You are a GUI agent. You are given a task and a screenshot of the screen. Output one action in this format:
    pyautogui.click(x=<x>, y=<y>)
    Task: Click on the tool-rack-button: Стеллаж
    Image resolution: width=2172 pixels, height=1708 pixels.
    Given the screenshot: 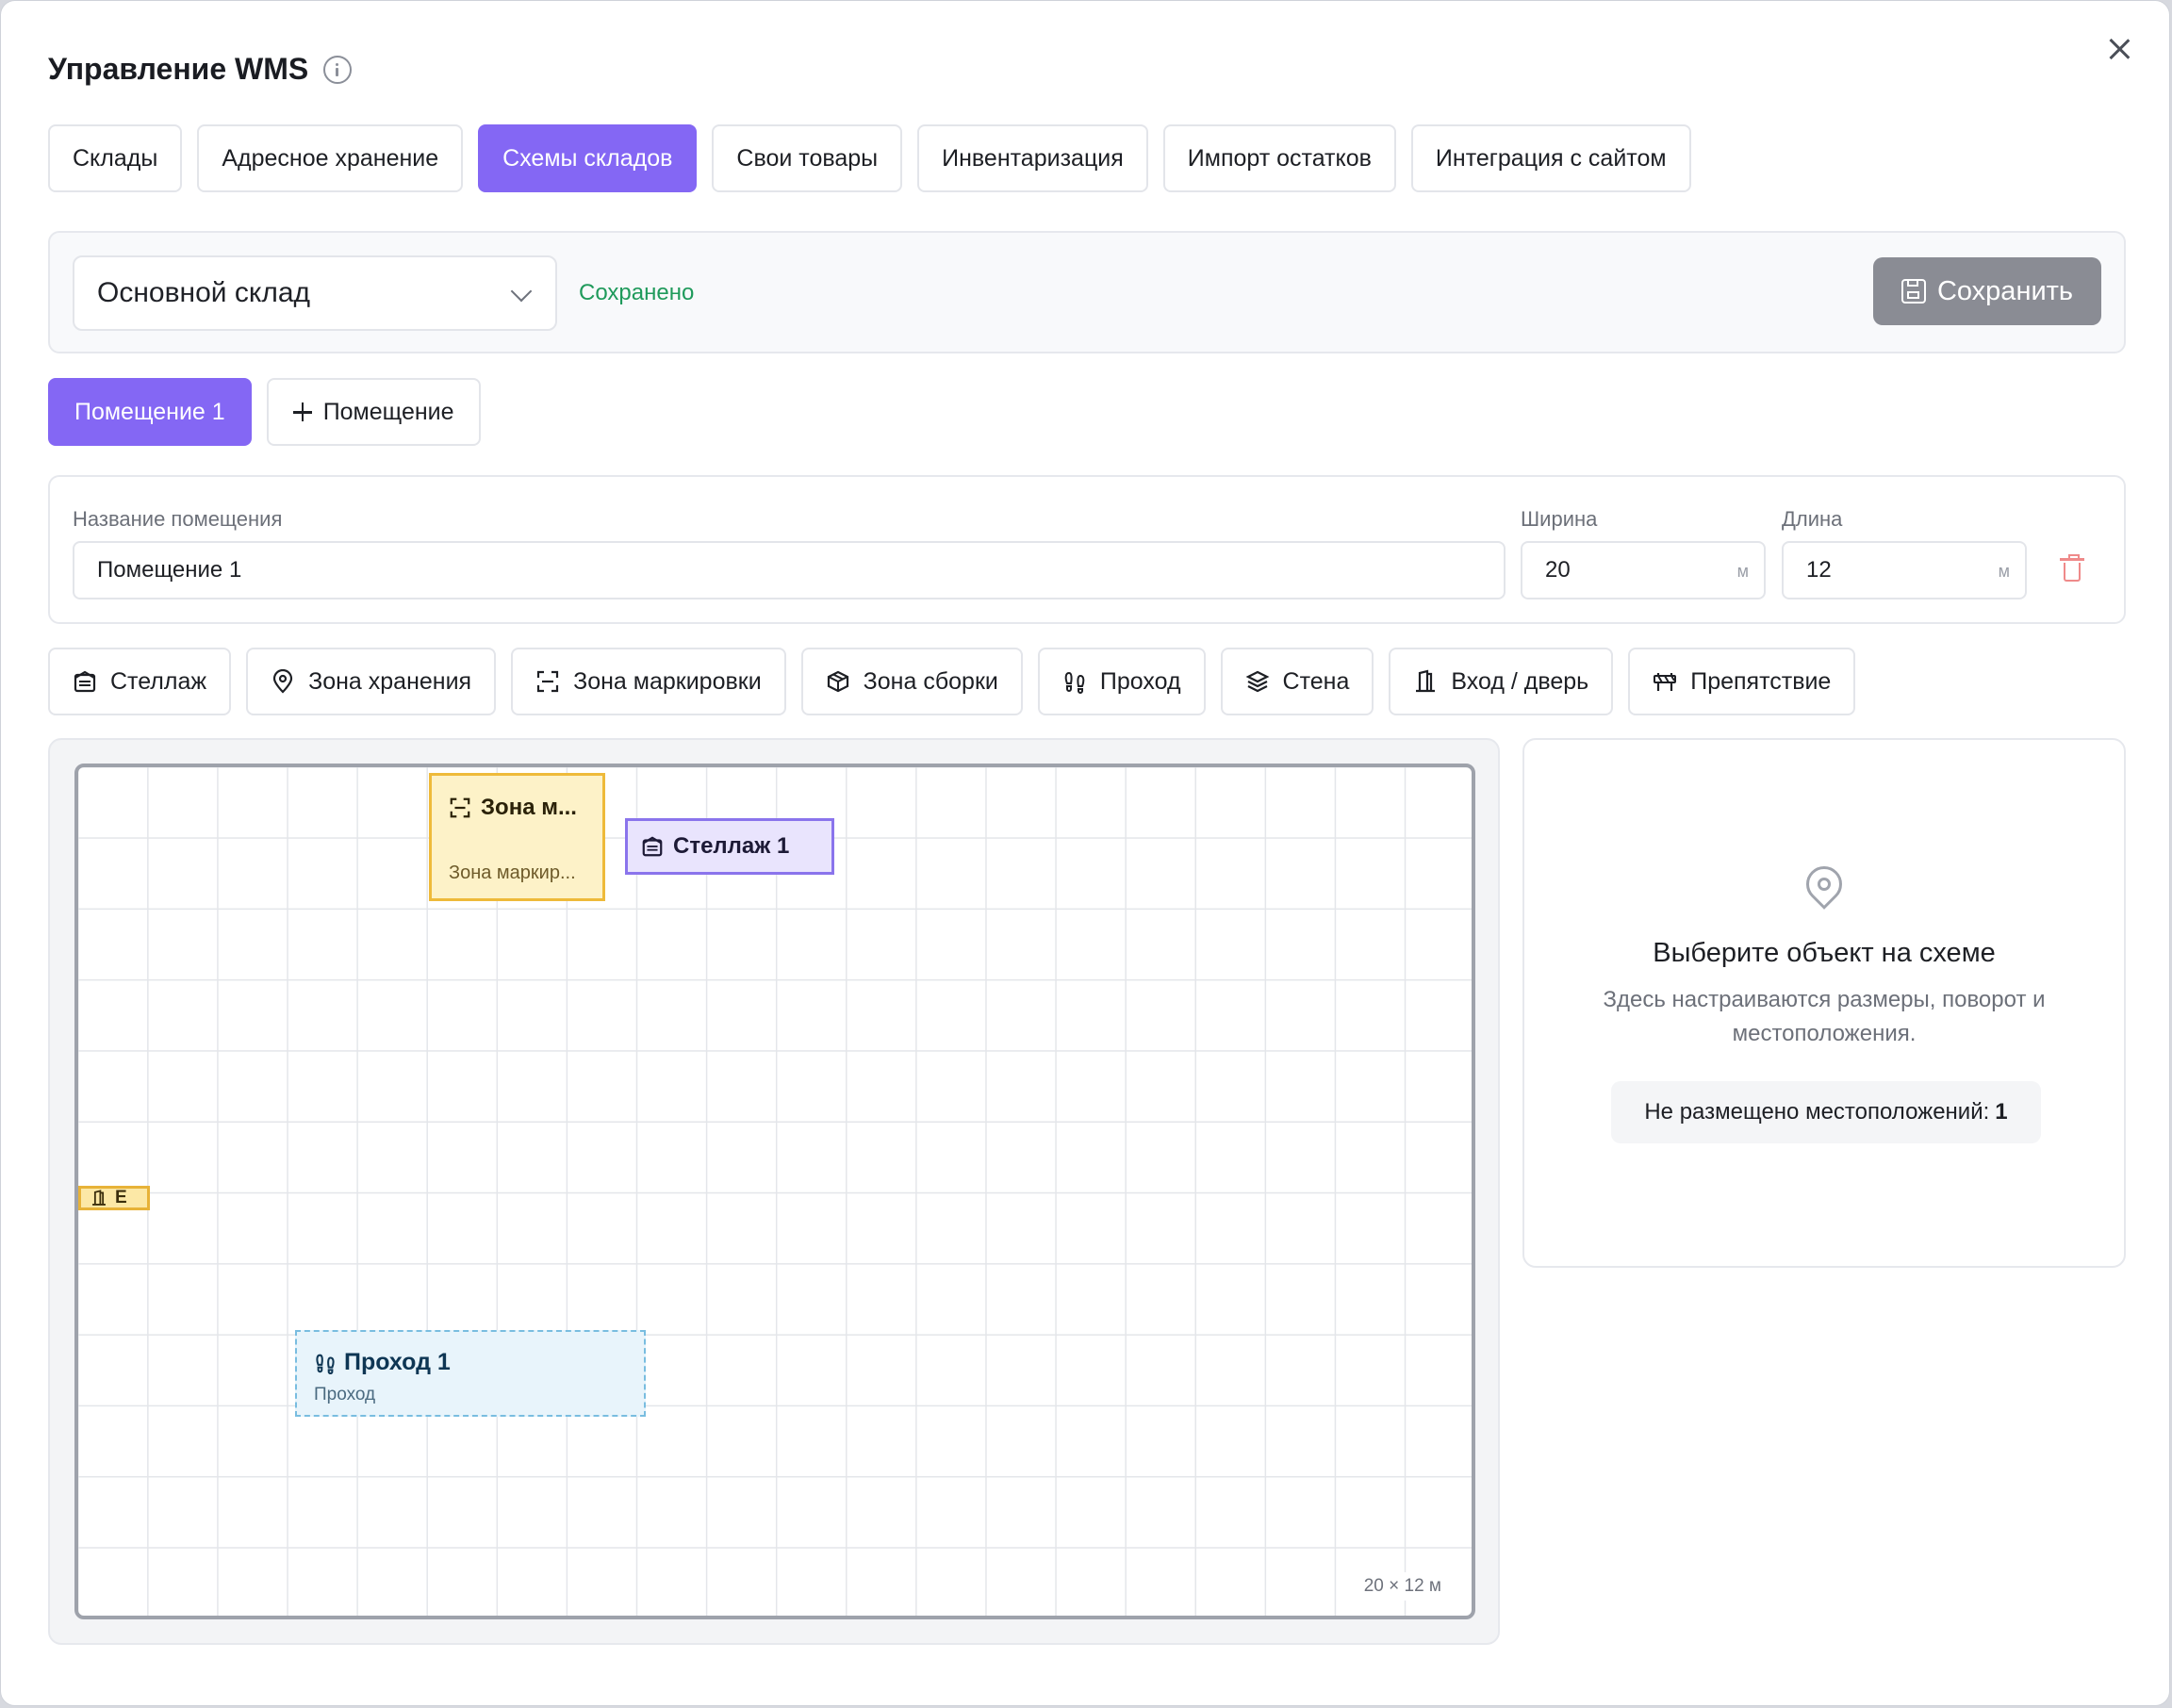 What is the action you would take?
    pyautogui.click(x=140, y=682)
    